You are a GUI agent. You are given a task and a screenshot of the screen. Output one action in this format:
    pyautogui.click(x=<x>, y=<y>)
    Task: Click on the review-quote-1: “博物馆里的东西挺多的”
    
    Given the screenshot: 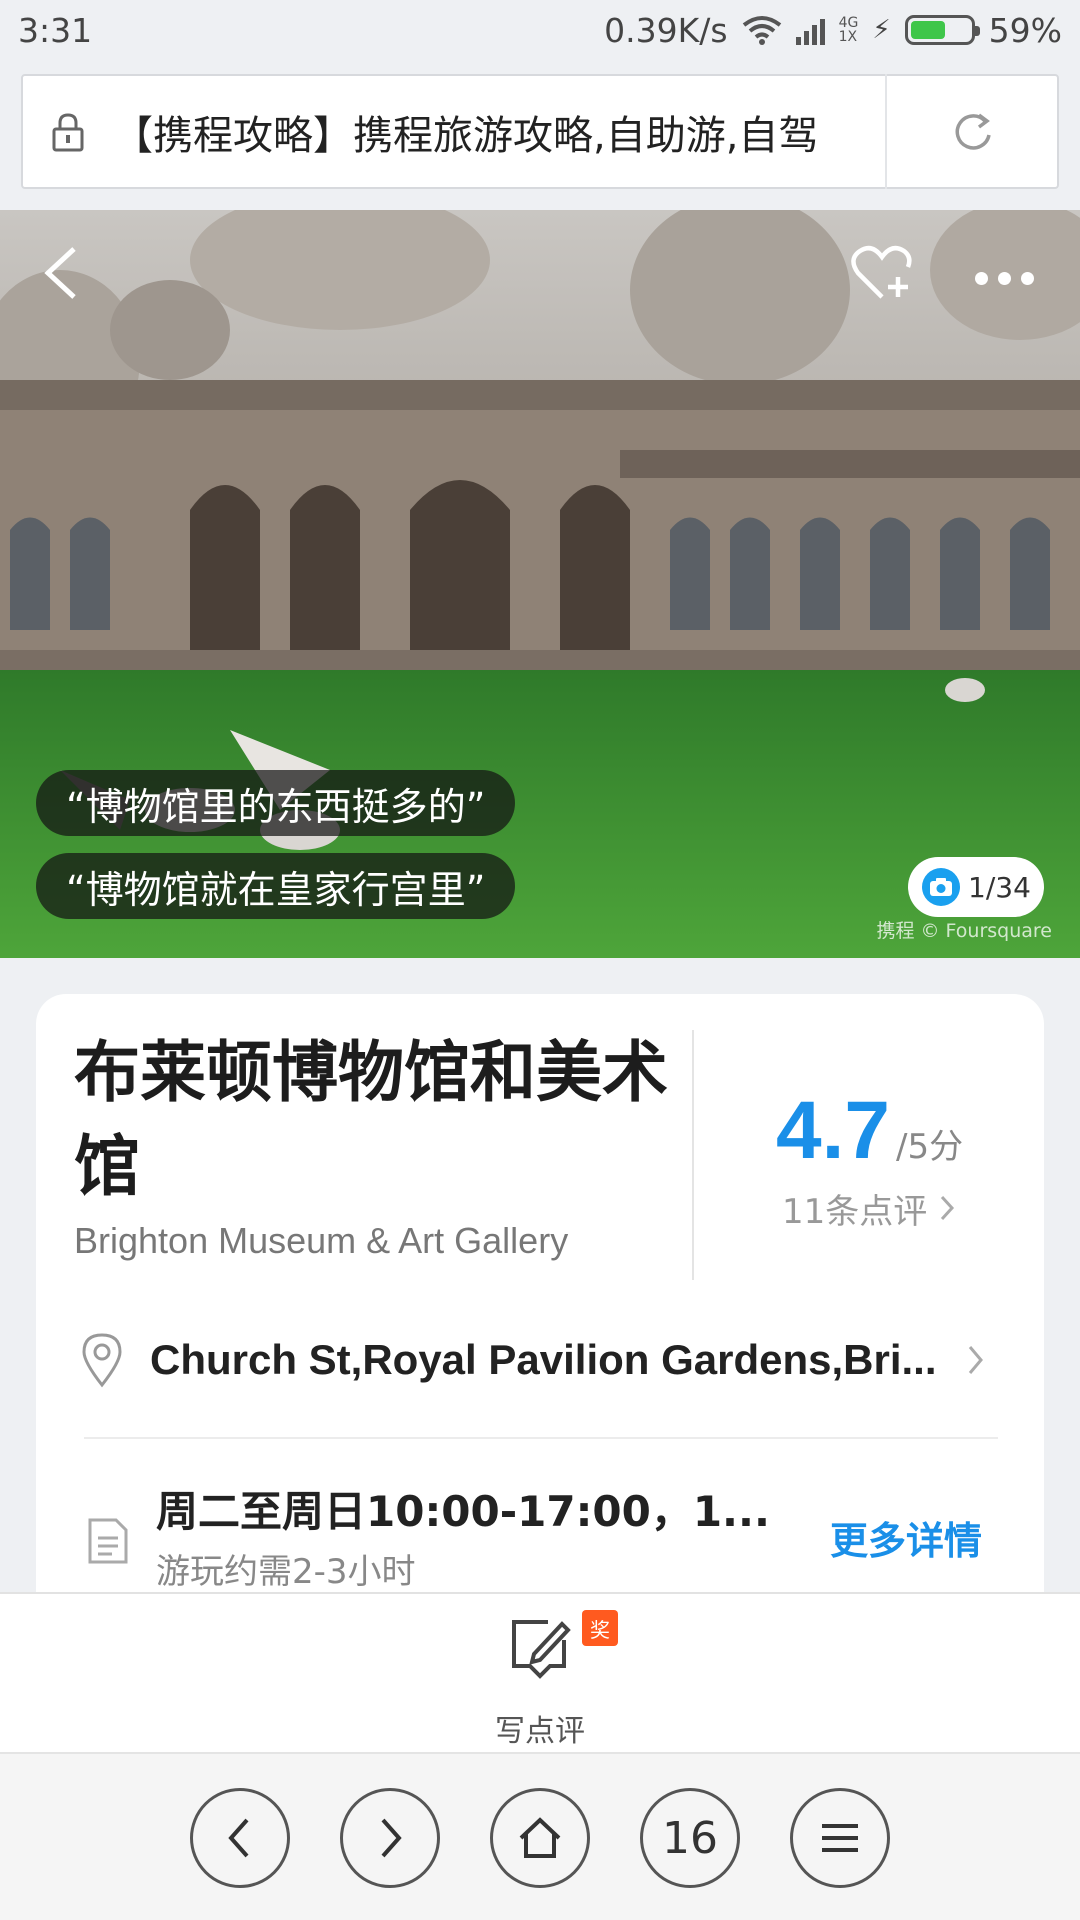 What is the action you would take?
    pyautogui.click(x=276, y=803)
    